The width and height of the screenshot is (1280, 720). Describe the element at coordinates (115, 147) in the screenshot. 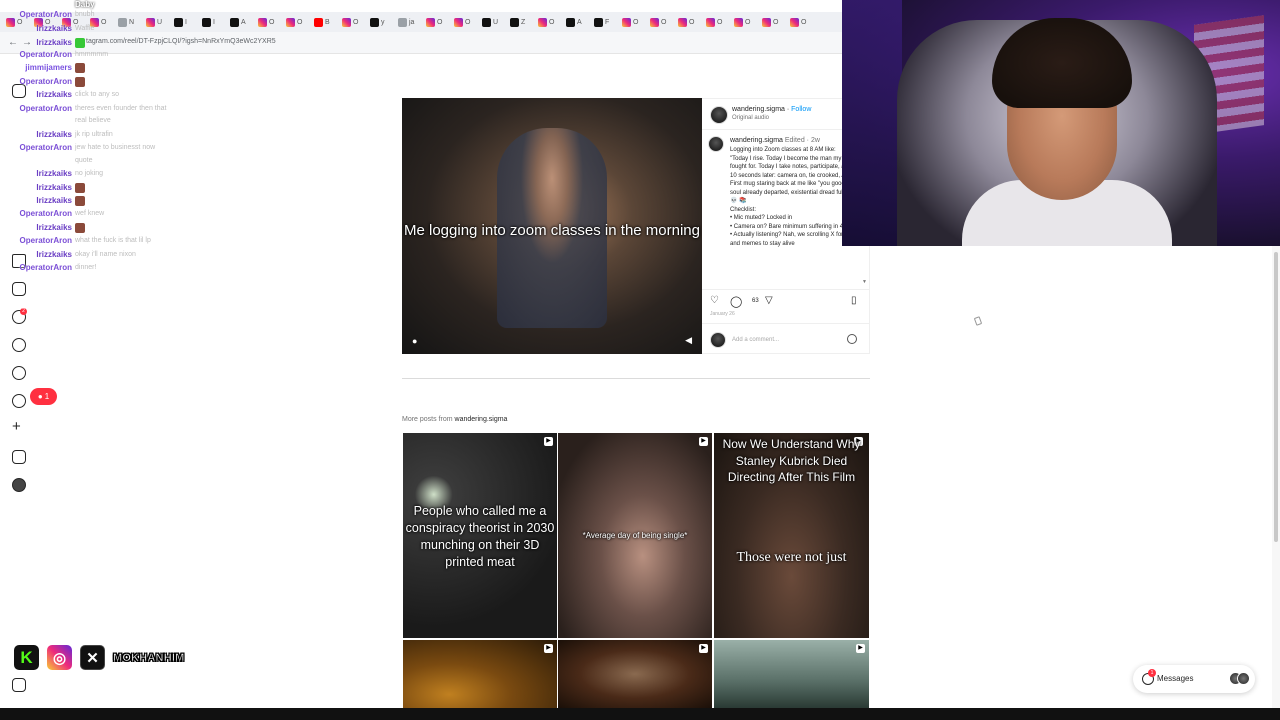

I see `chat-text: jew hate to businesst now` at that location.